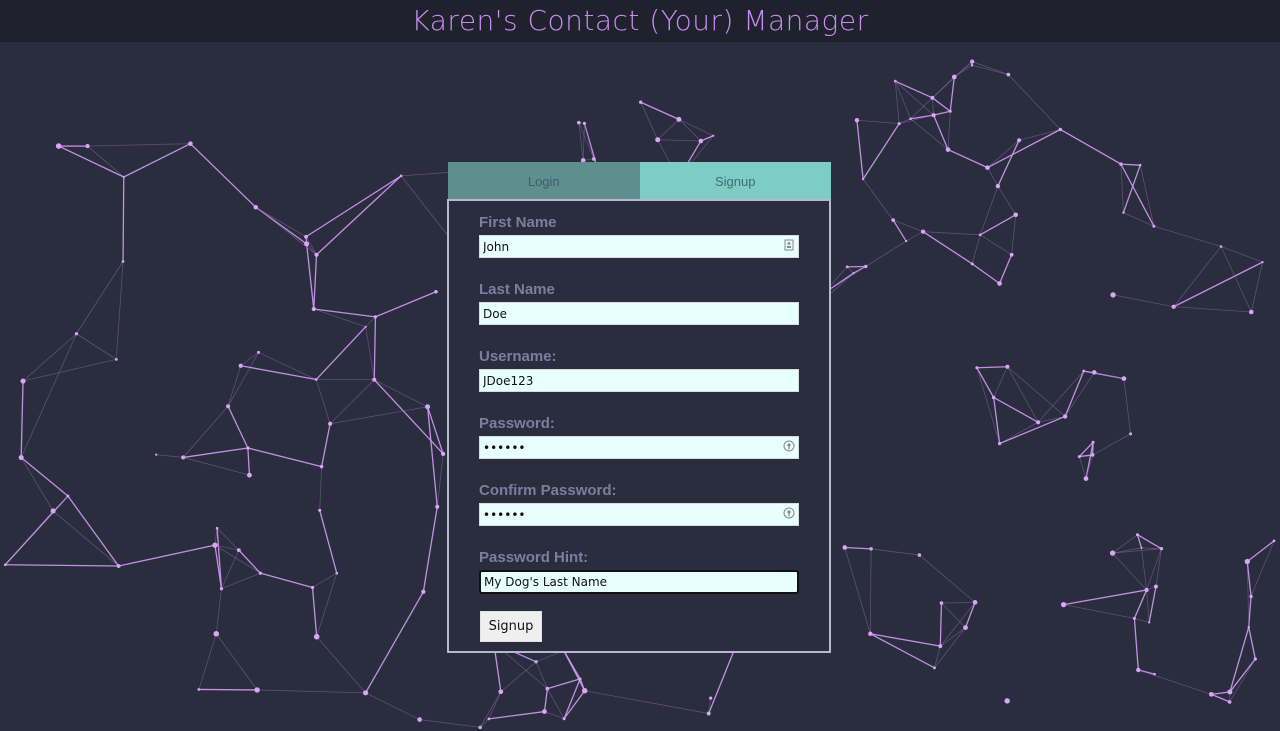  Describe the element at coordinates (639, 246) in the screenshot. I see `first-name-field` at that location.